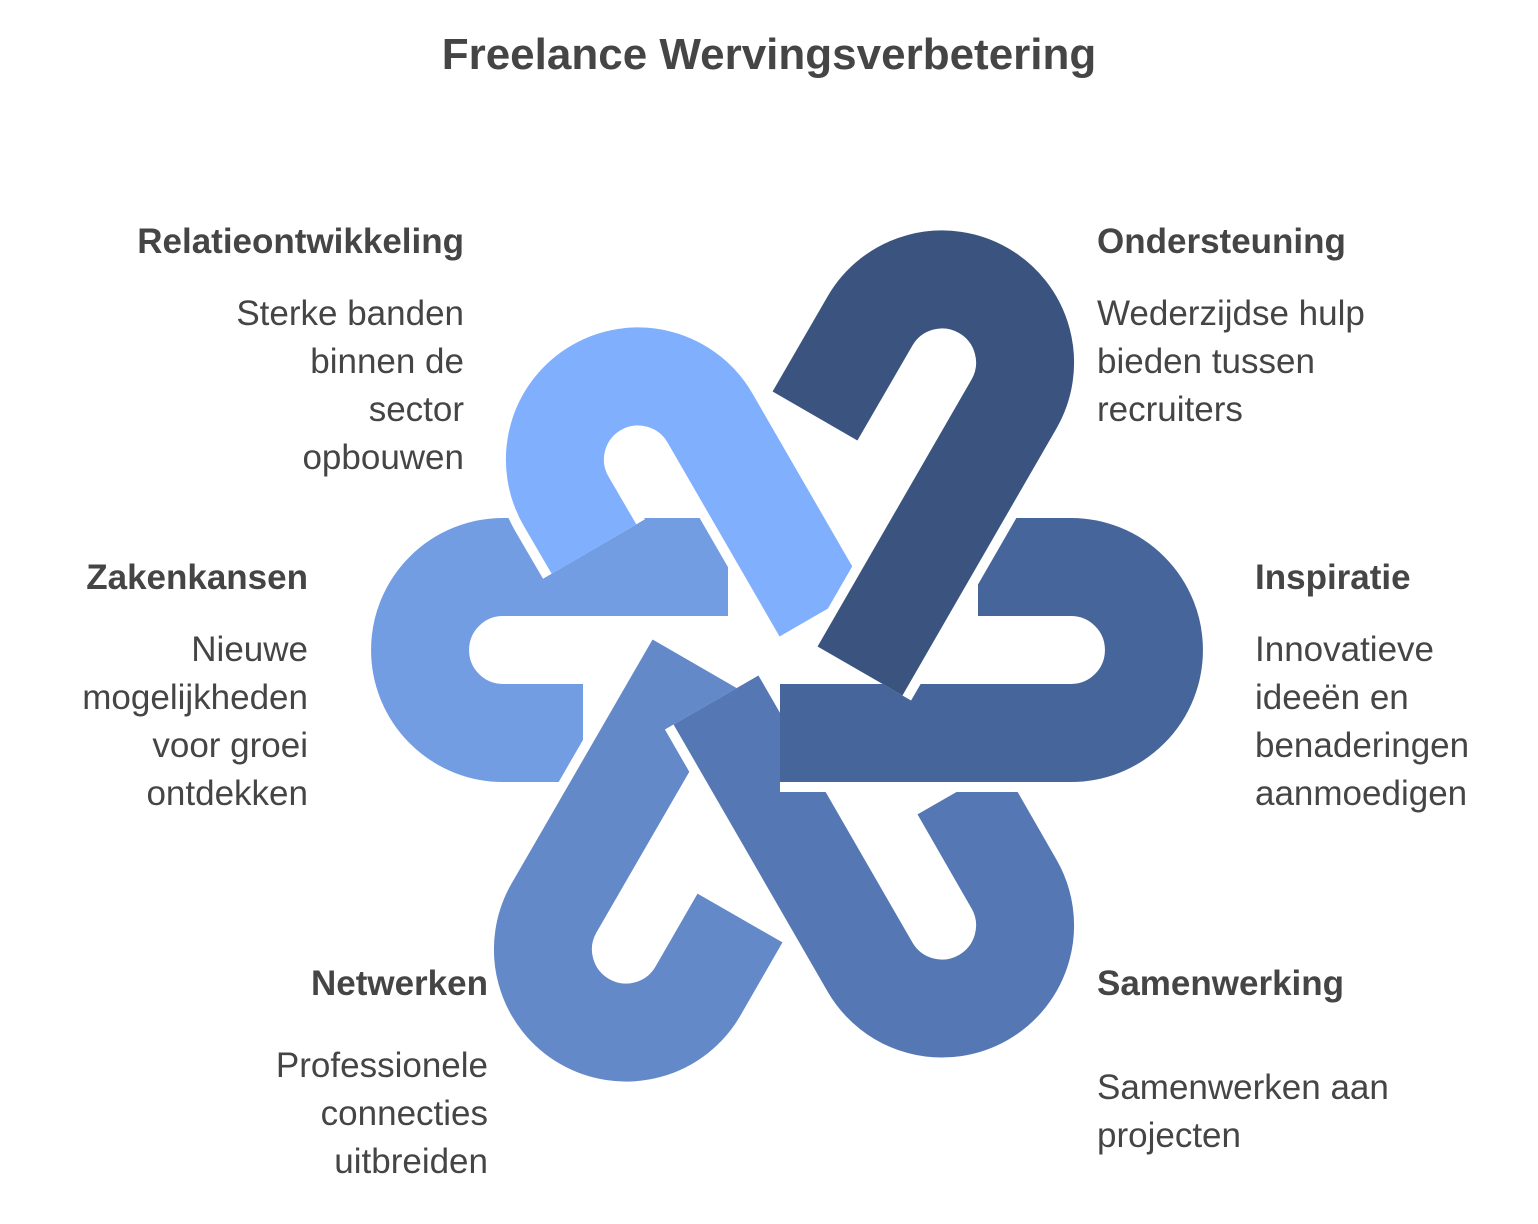 The width and height of the screenshot is (1538, 1224). I want to click on item-heading: Relatieontwikkeling, so click(300, 241).